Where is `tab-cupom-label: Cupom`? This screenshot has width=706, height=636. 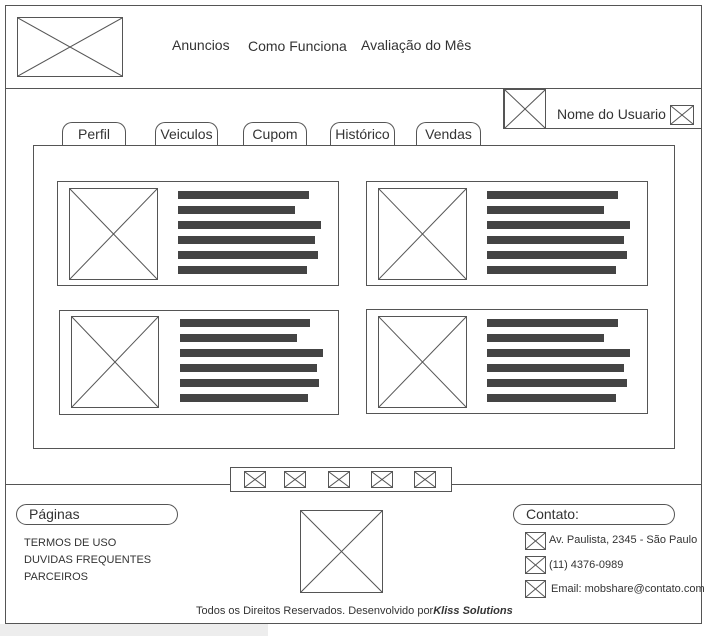 tab-cupom-label: Cupom is located at coordinates (275, 134).